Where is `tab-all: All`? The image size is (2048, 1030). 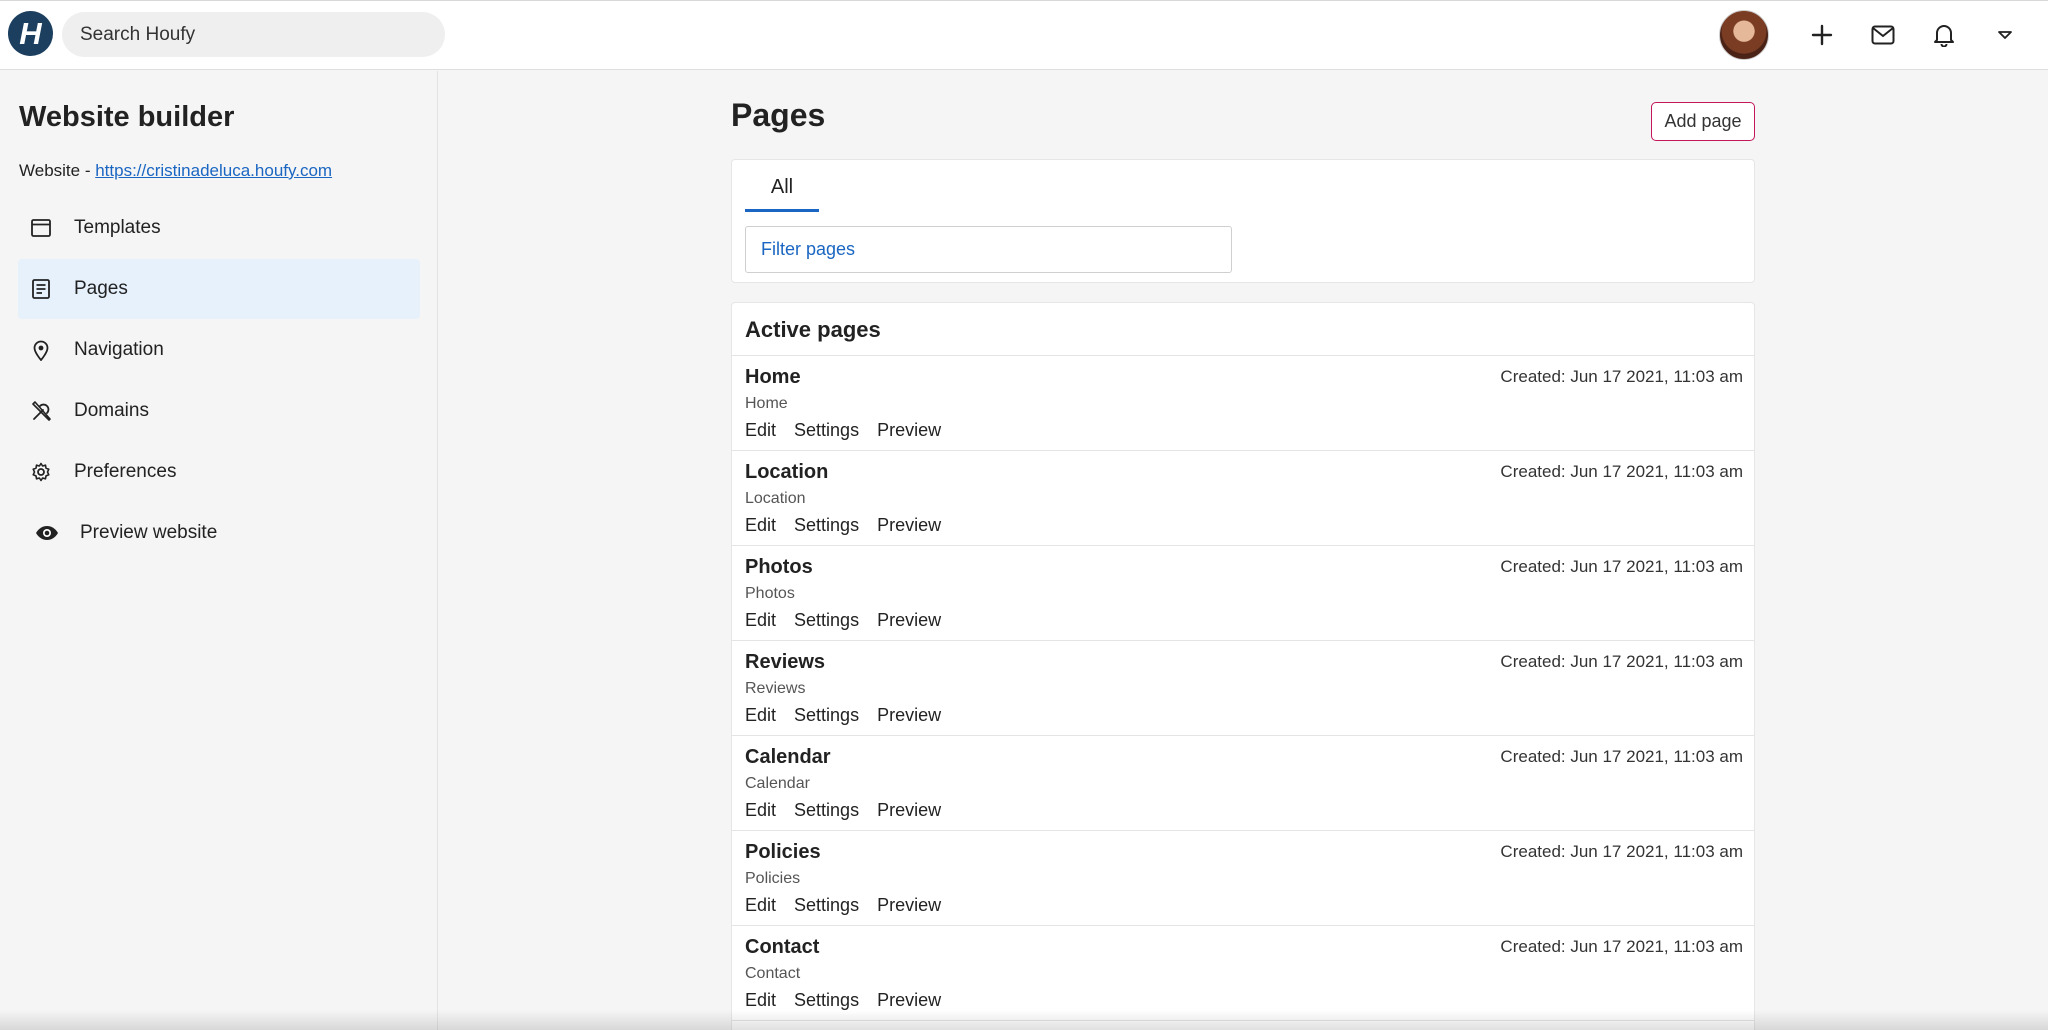
tab-all: All is located at coordinates (782, 193).